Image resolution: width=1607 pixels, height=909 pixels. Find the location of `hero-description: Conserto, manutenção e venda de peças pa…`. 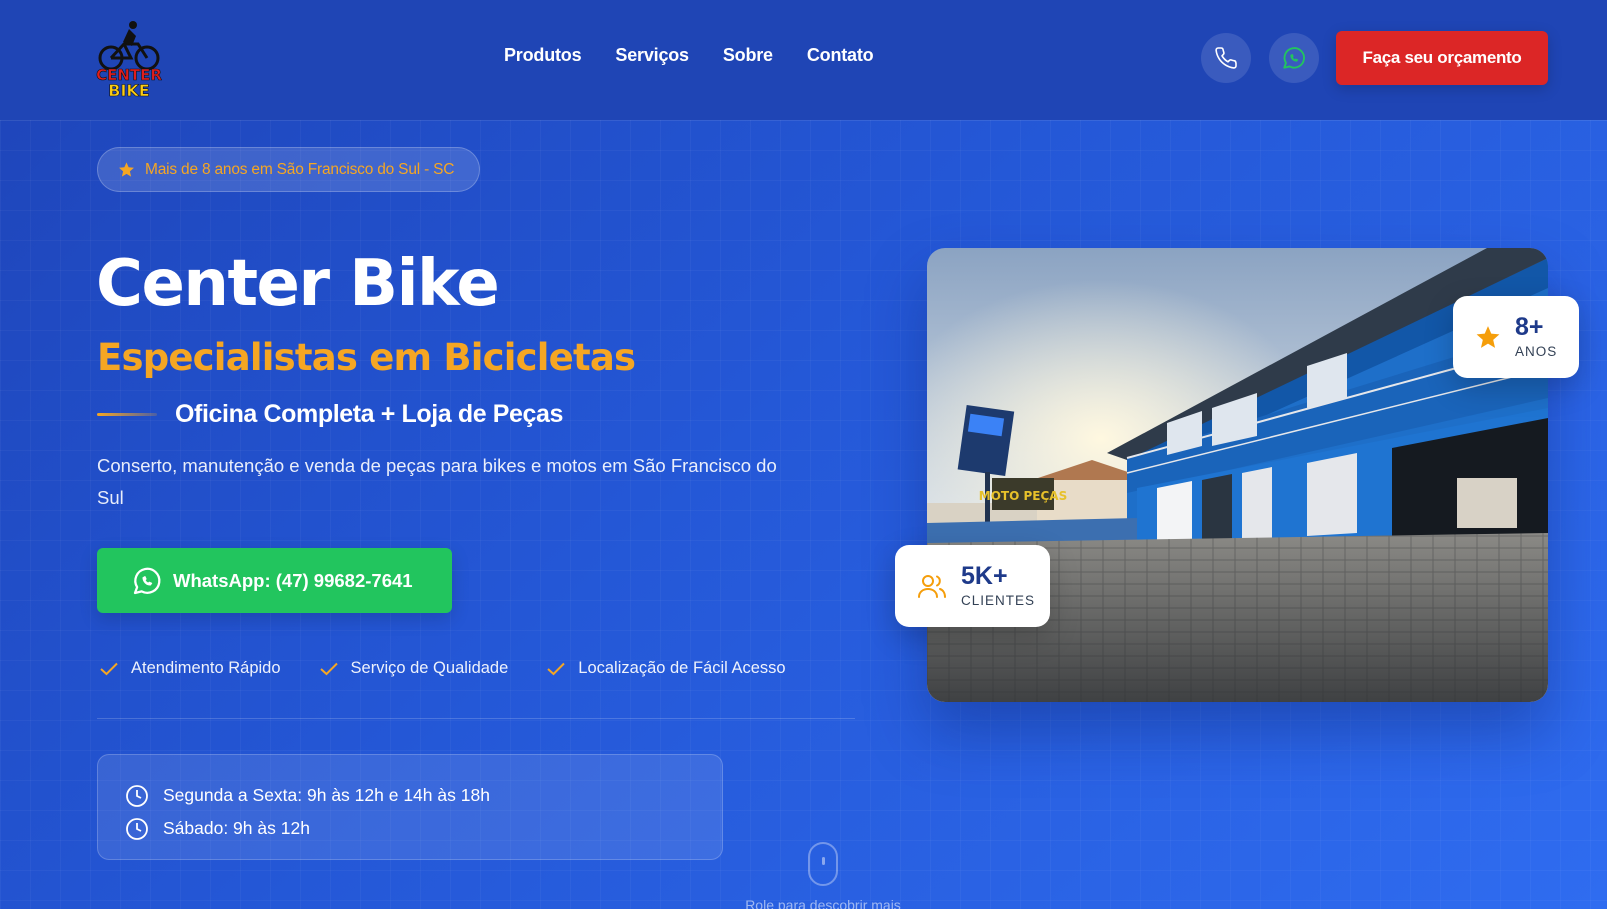

hero-description: Conserto, manutenção e venda de peças pa… is located at coordinates (437, 481).